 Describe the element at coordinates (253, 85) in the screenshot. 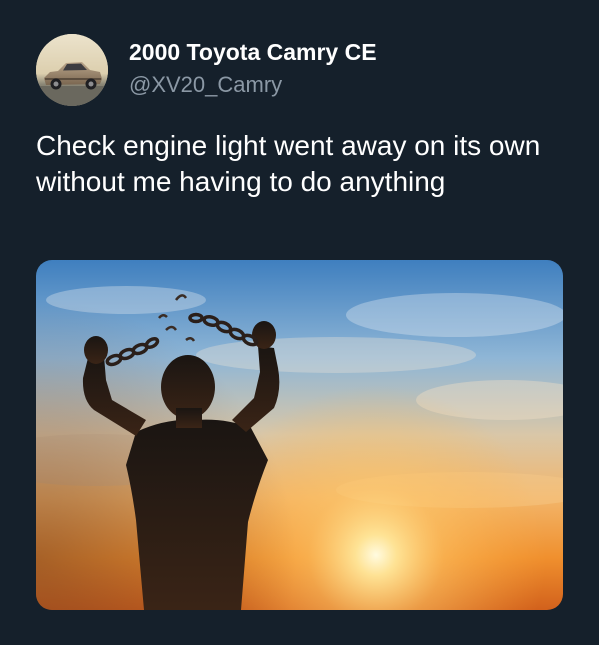

I see `user-handle: @XV20_Camry` at that location.